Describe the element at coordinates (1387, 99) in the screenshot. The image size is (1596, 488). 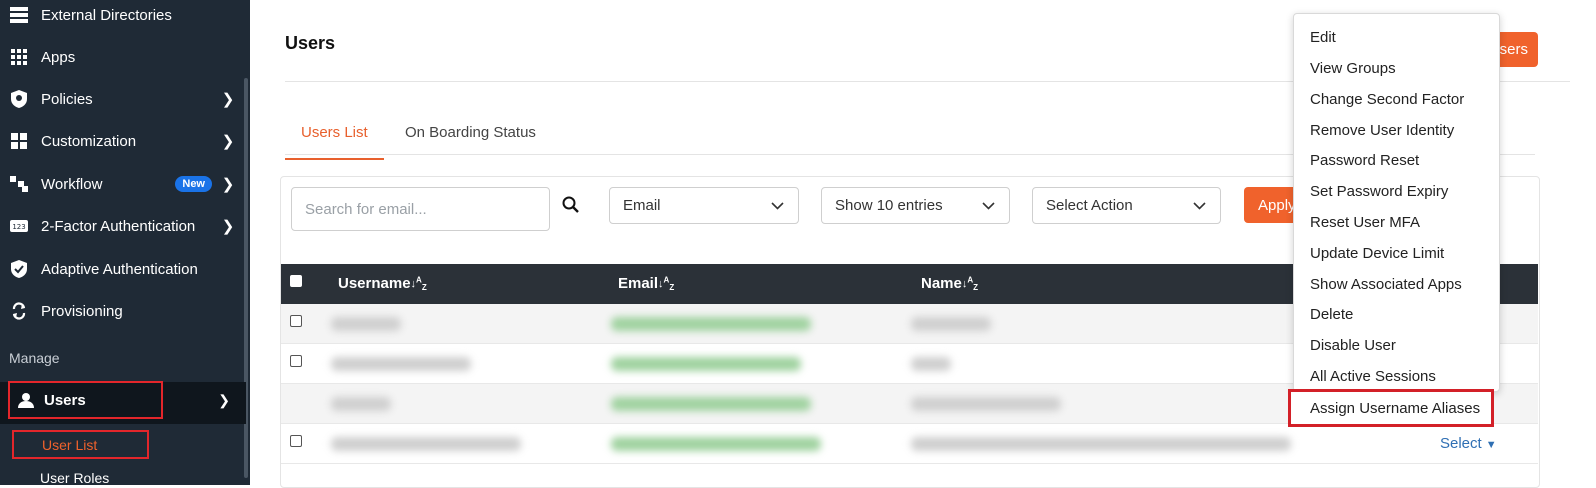
I see `menu-item-change-second-factor: Change Second Factor` at that location.